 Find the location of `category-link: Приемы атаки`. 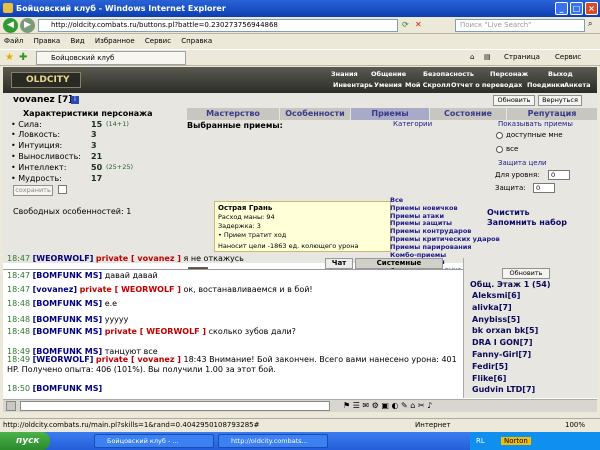

category-link: Приемы атаки is located at coordinates (417, 216).